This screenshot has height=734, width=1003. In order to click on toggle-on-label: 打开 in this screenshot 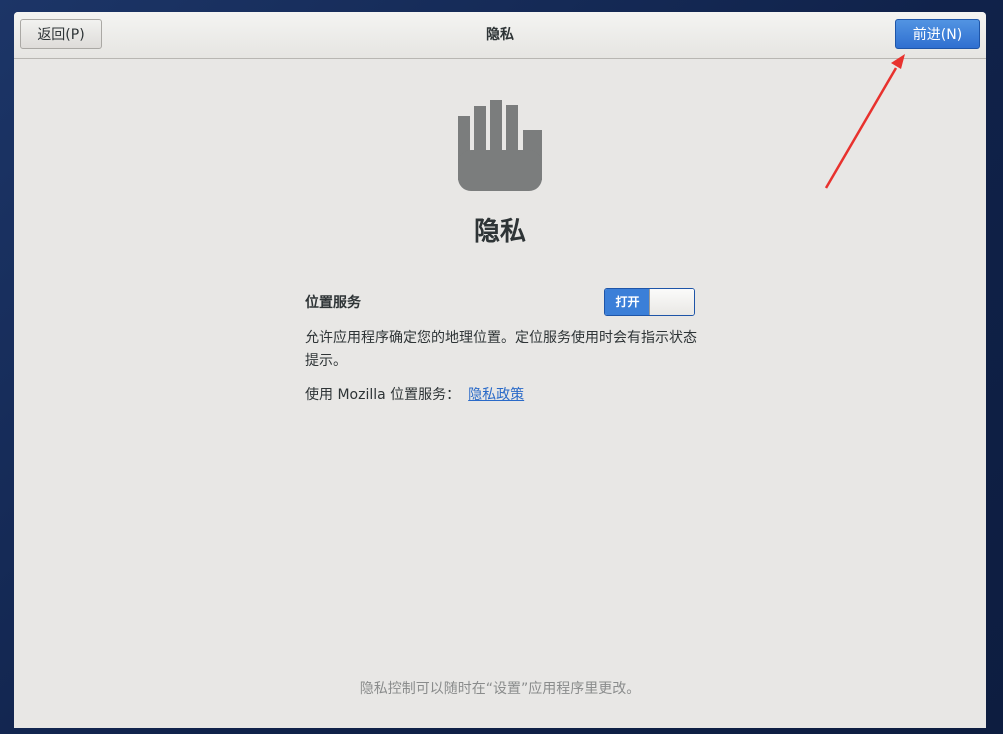, I will do `click(627, 302)`.